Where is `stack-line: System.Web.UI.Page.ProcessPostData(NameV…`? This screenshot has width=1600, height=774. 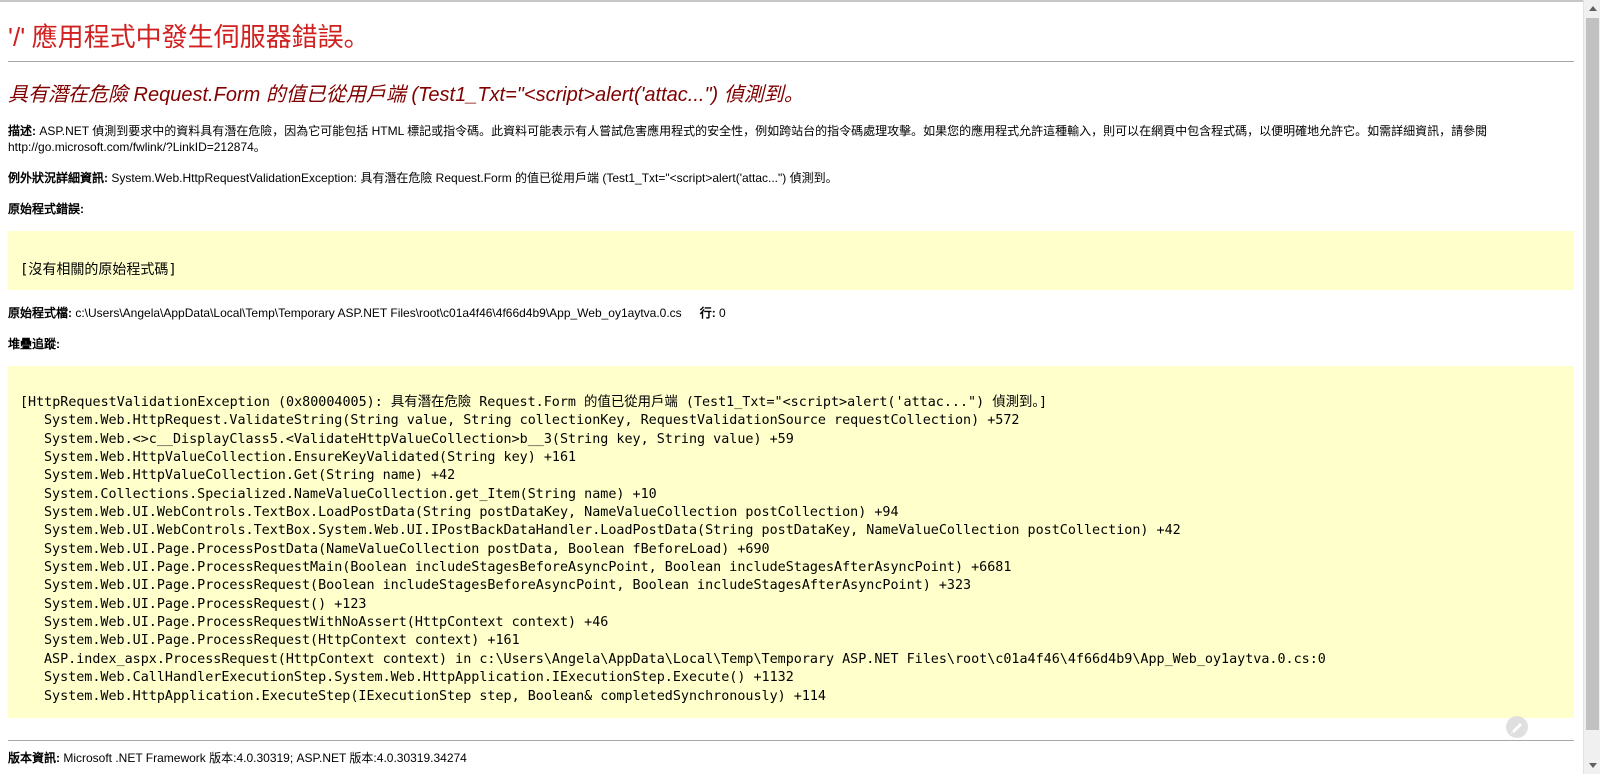 stack-line: System.Web.UI.Page.ProcessPostData(NameV… is located at coordinates (407, 549).